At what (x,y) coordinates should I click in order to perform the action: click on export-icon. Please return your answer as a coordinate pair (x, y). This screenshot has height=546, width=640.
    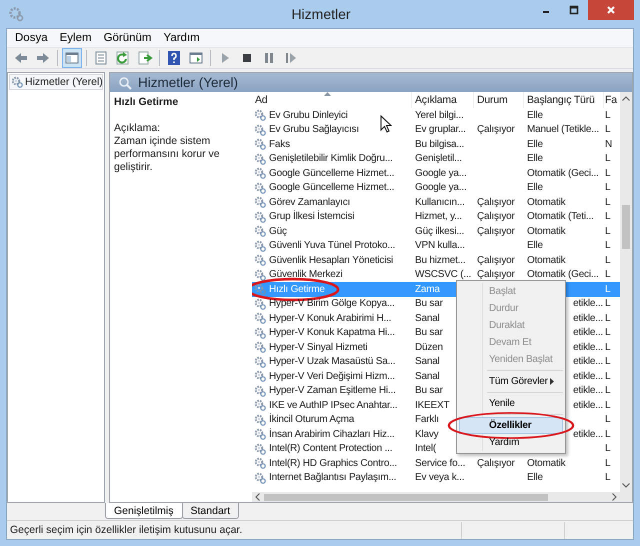
    Looking at the image, I should click on (145, 58).